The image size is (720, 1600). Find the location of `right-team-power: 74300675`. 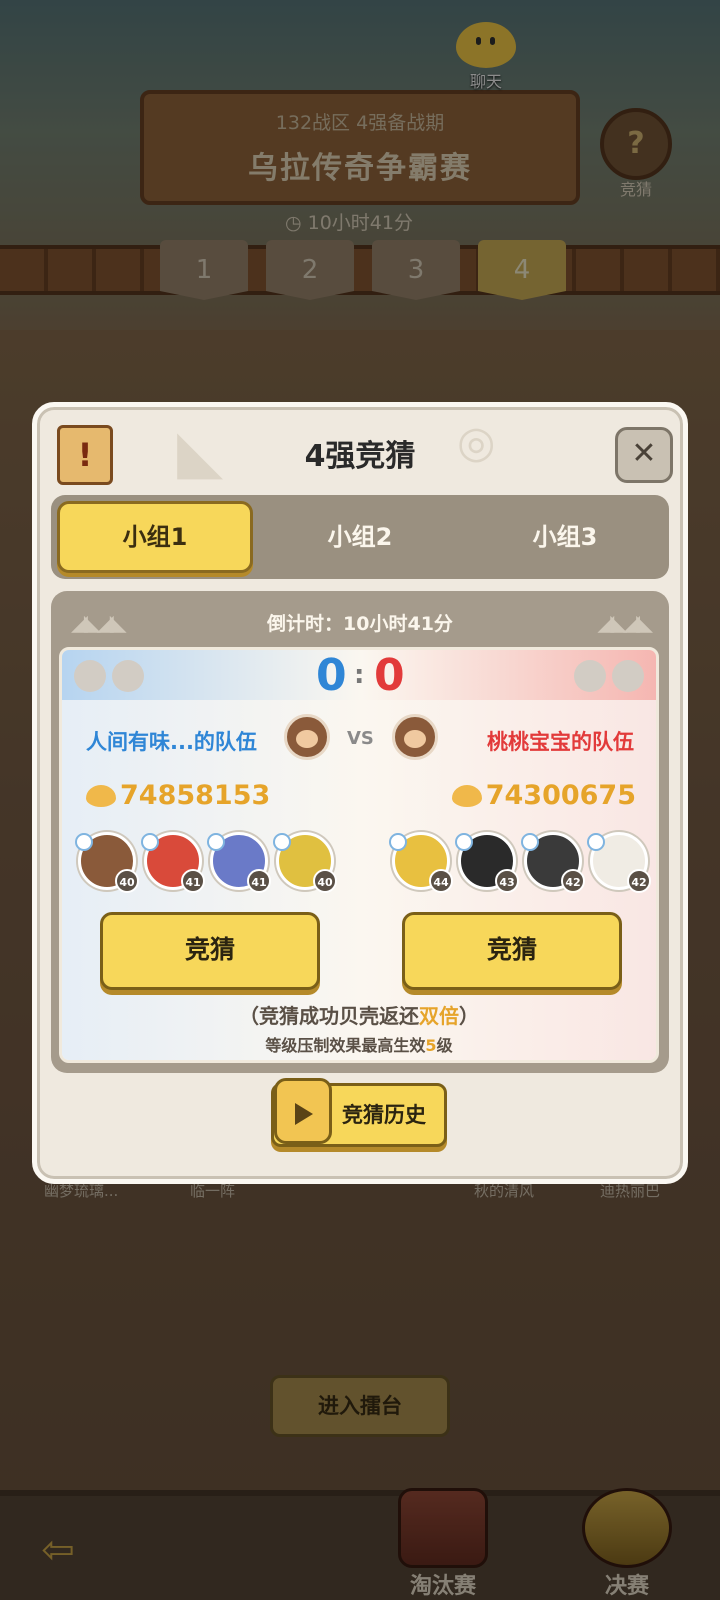

right-team-power: 74300675 is located at coordinates (543, 795).